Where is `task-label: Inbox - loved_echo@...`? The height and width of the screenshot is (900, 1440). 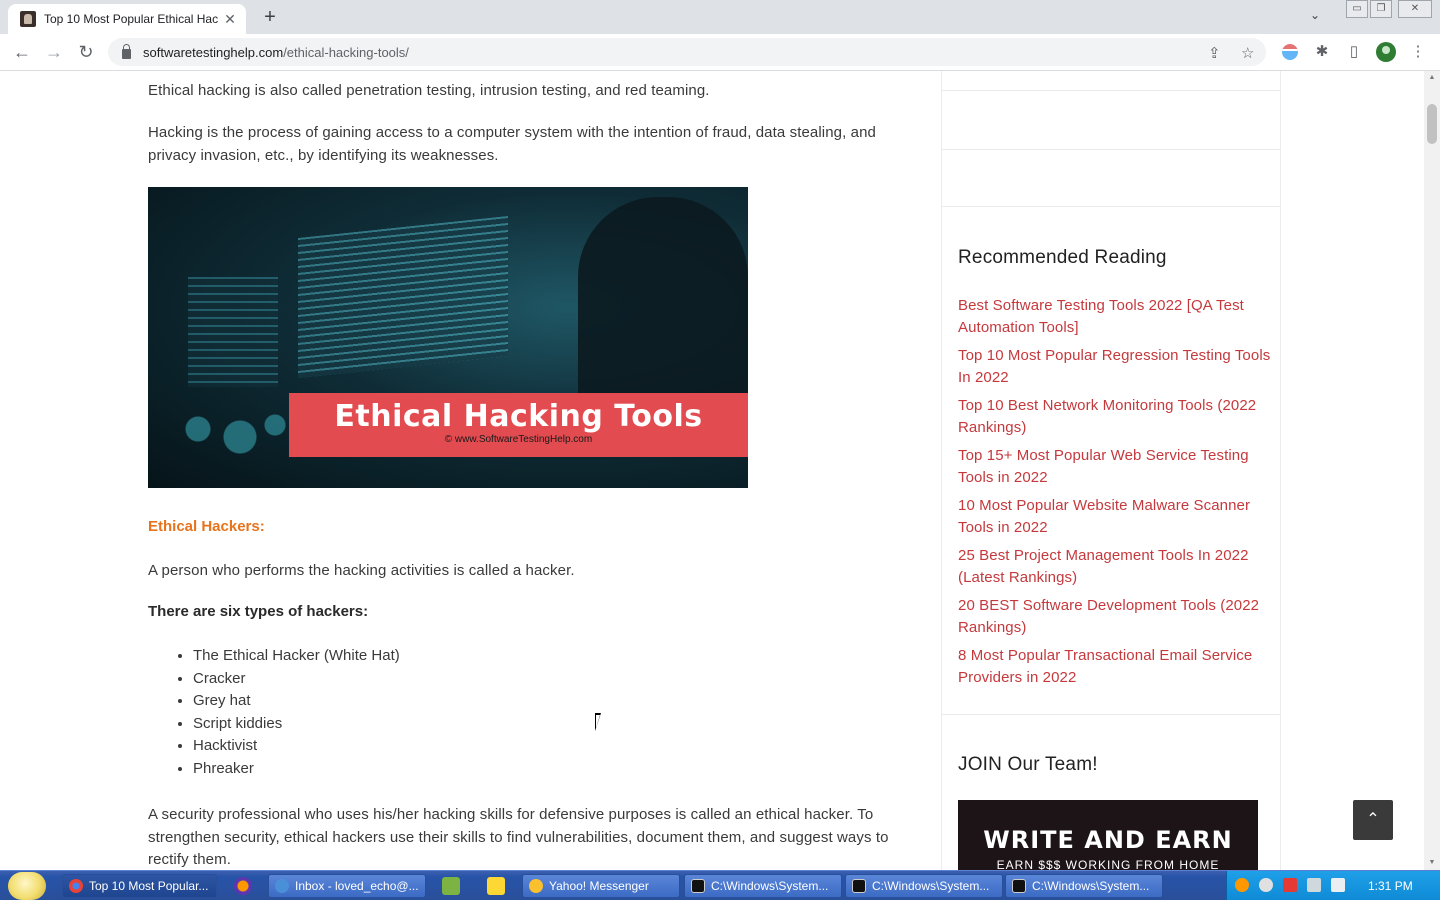
task-label: Inbox - loved_echo@... is located at coordinates (357, 886).